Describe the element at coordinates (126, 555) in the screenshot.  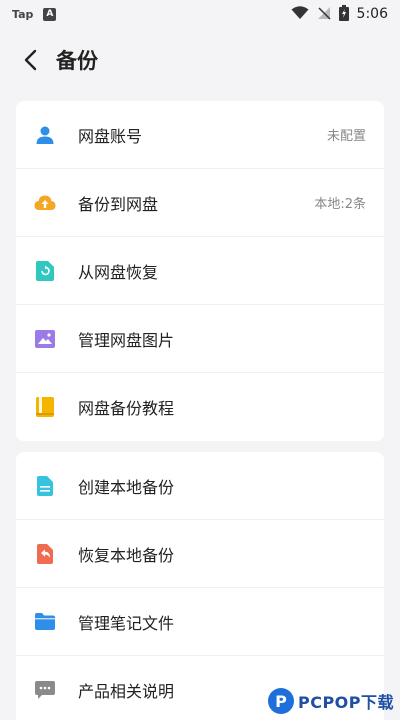
I see `row-label: 恢复本地备份` at that location.